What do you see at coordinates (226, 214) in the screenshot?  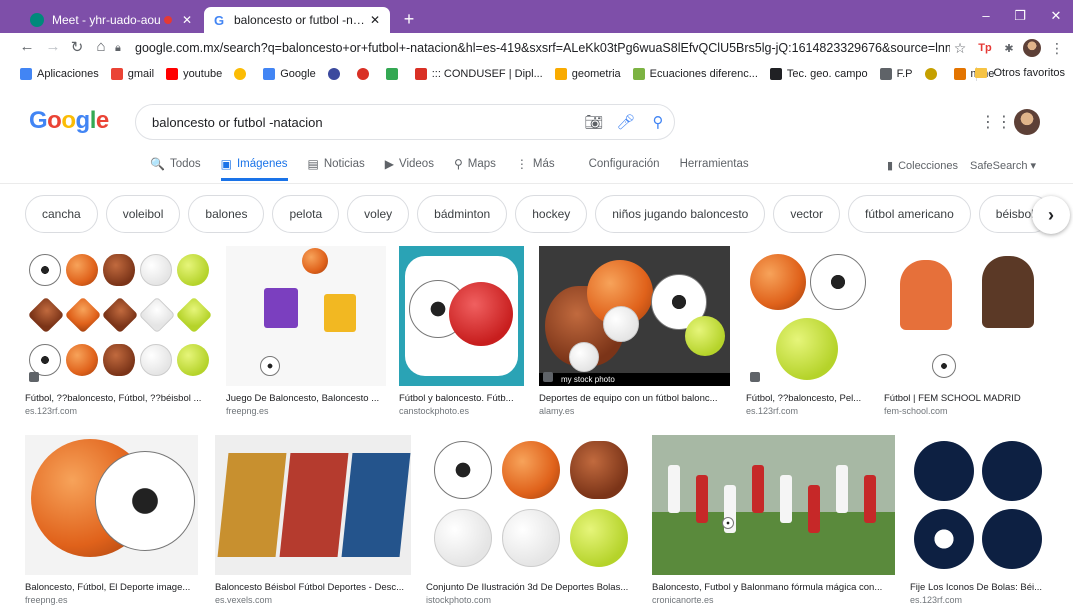 I see `chip-2: balones` at bounding box center [226, 214].